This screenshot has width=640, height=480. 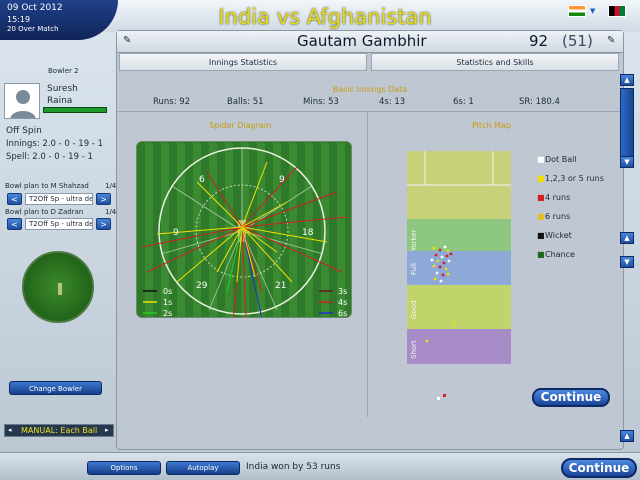 I want to click on pitch-map-title: Pitch Map, so click(x=491, y=125).